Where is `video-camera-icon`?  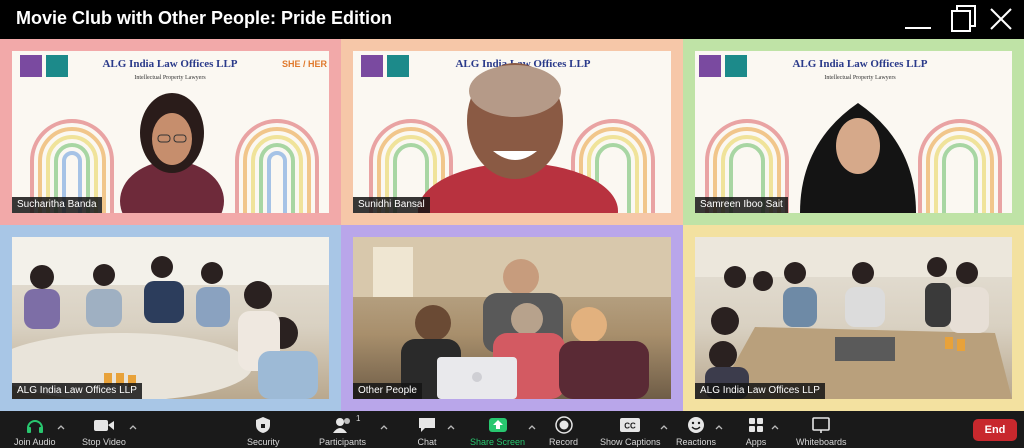
video-camera-icon is located at coordinates (104, 425).